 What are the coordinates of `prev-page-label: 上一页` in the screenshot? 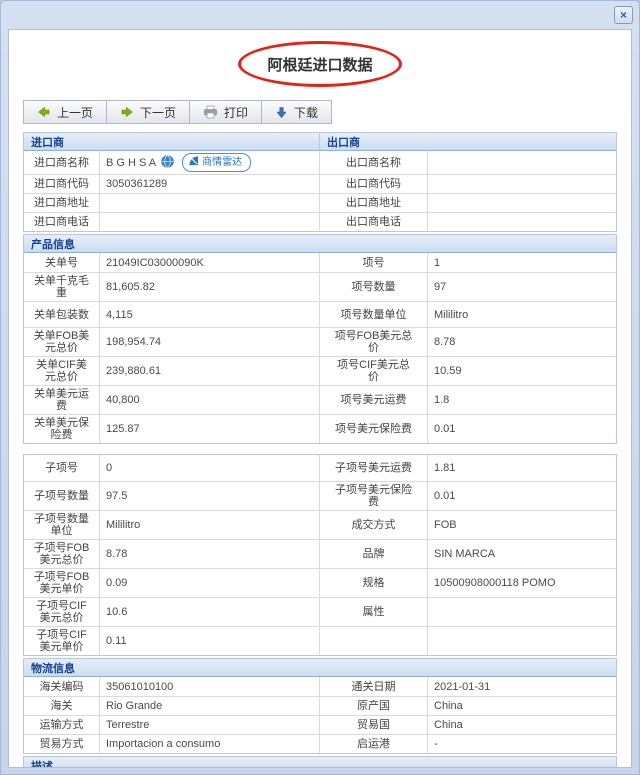 It's located at (75, 112).